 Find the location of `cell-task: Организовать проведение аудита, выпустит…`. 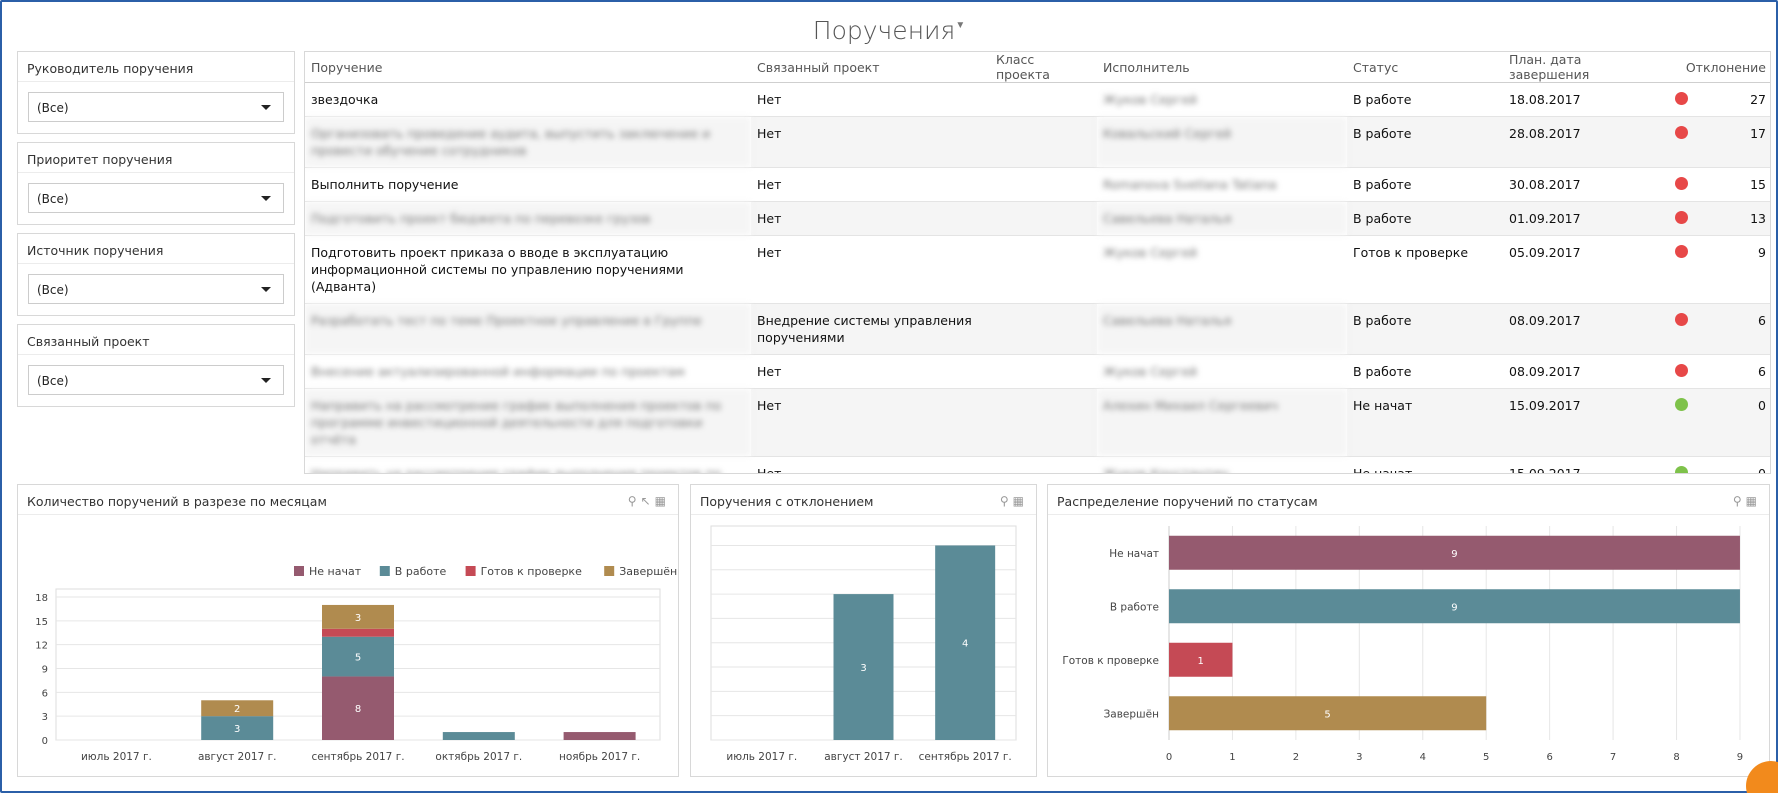

cell-task: Организовать проведение аудита, выпустит… is located at coordinates (528, 142).